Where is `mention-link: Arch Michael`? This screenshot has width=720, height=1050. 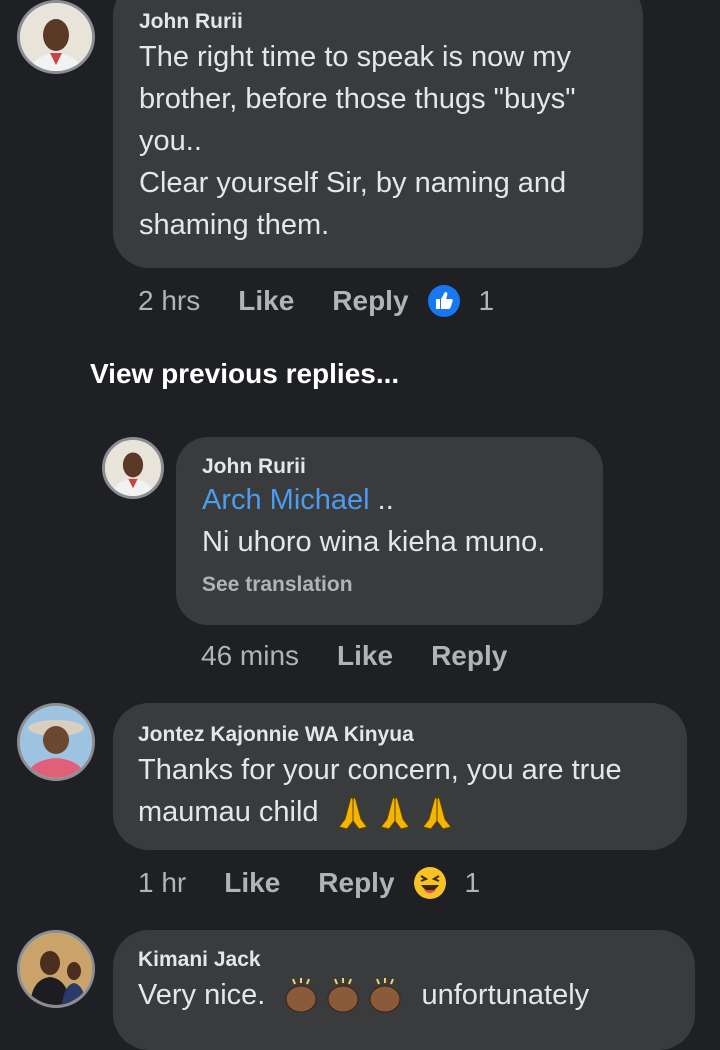
mention-link: Arch Michael is located at coordinates (286, 500).